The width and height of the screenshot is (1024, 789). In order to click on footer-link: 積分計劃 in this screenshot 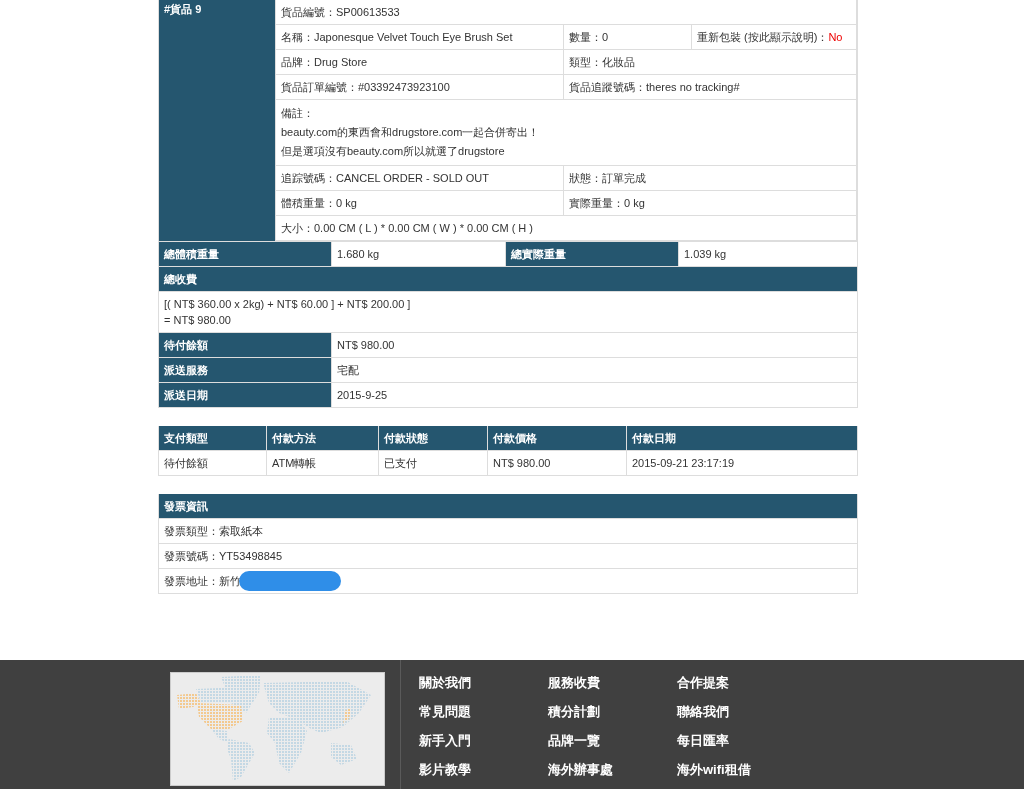, I will do `click(612, 712)`.